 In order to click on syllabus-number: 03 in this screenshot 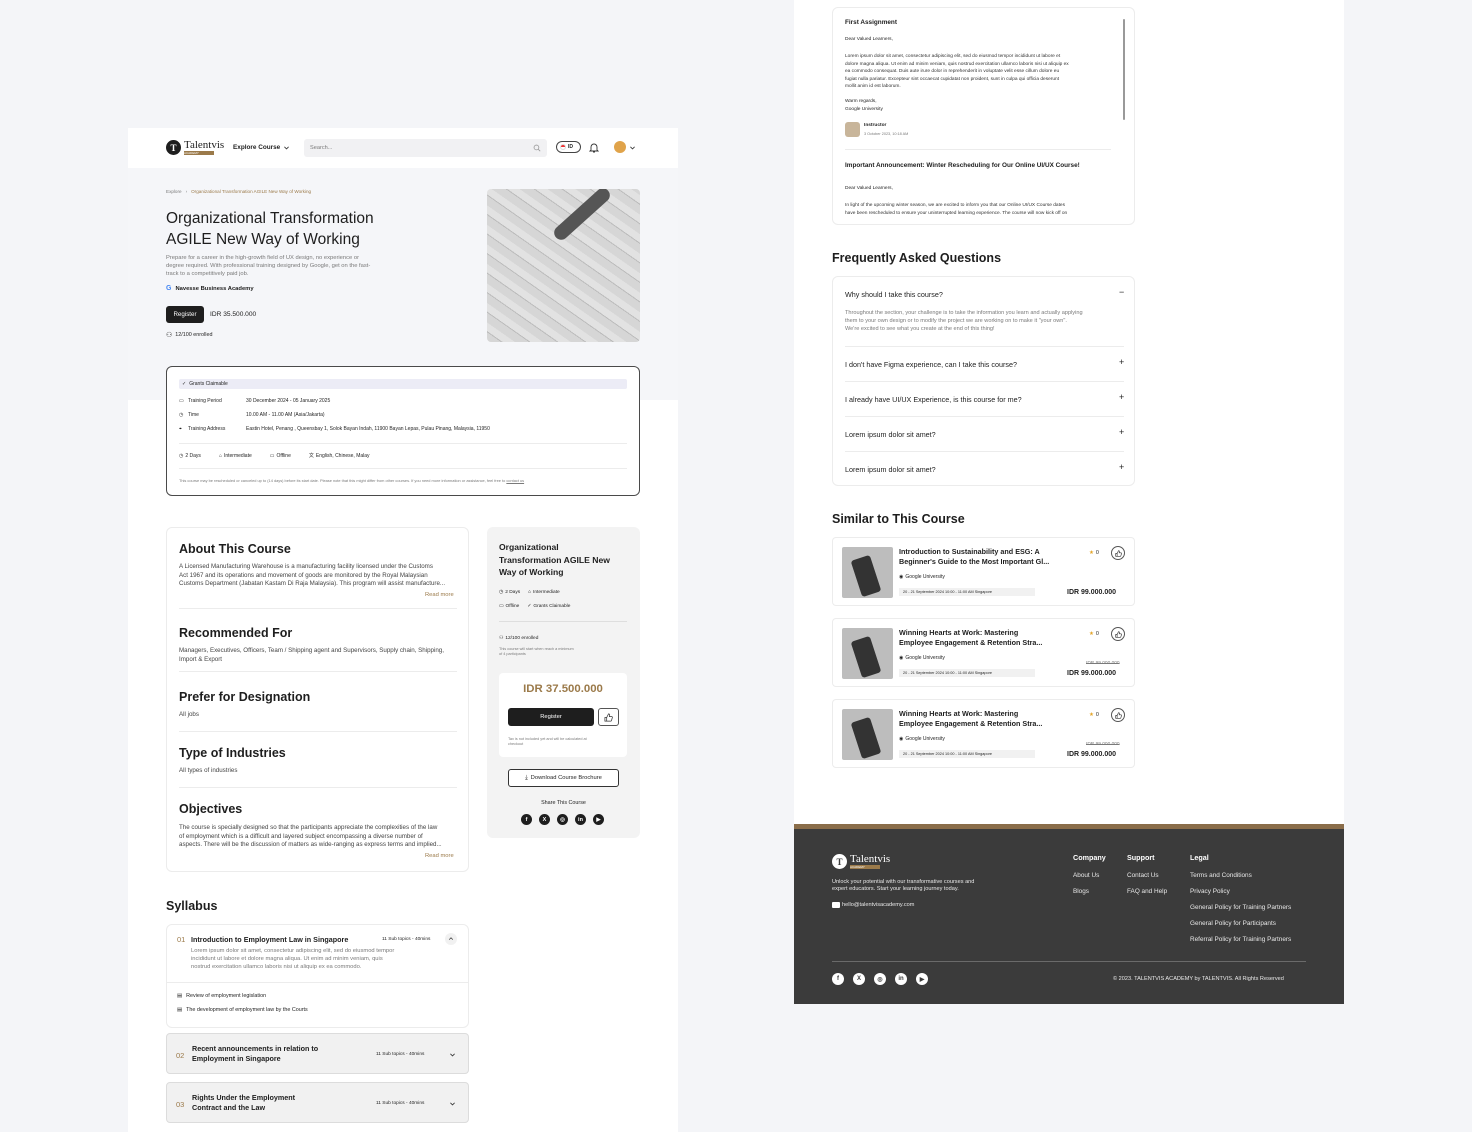, I will do `click(180, 1104)`.